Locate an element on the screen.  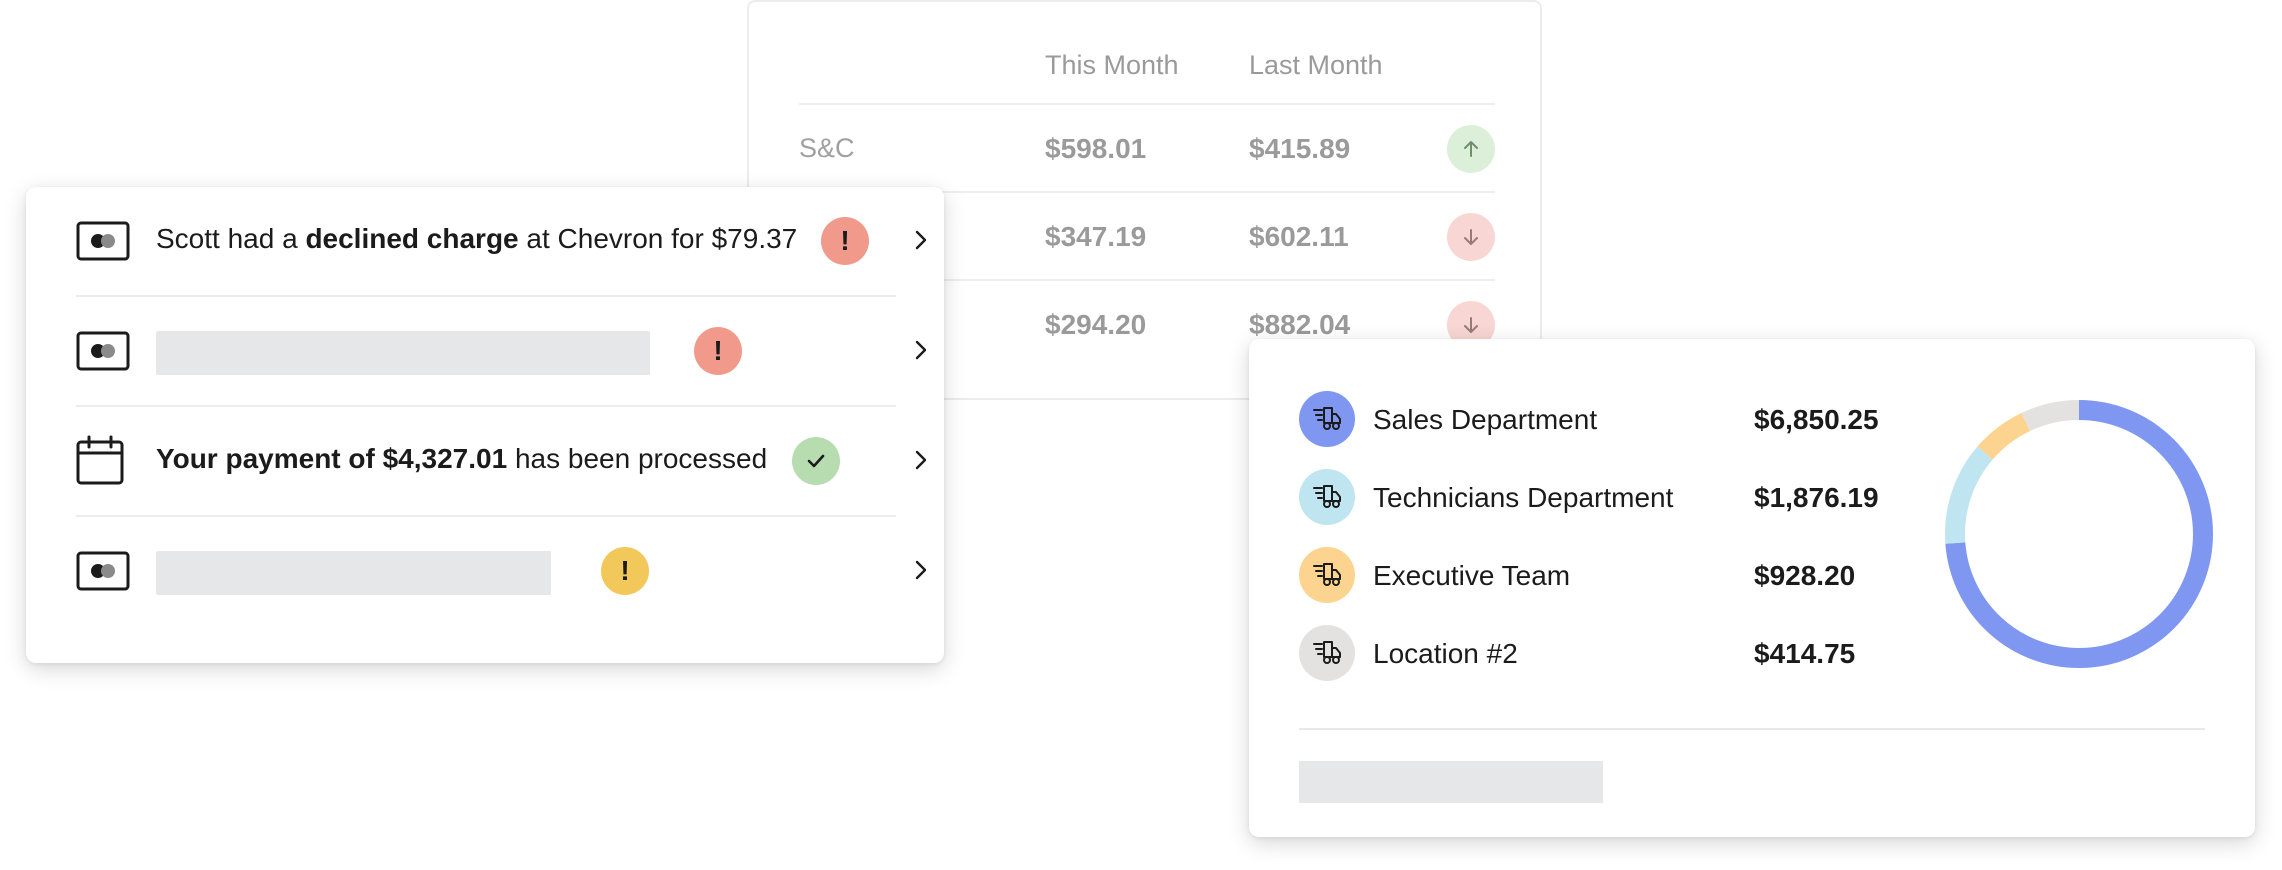
department-amount: $1,876.19 is located at coordinates (1816, 497).